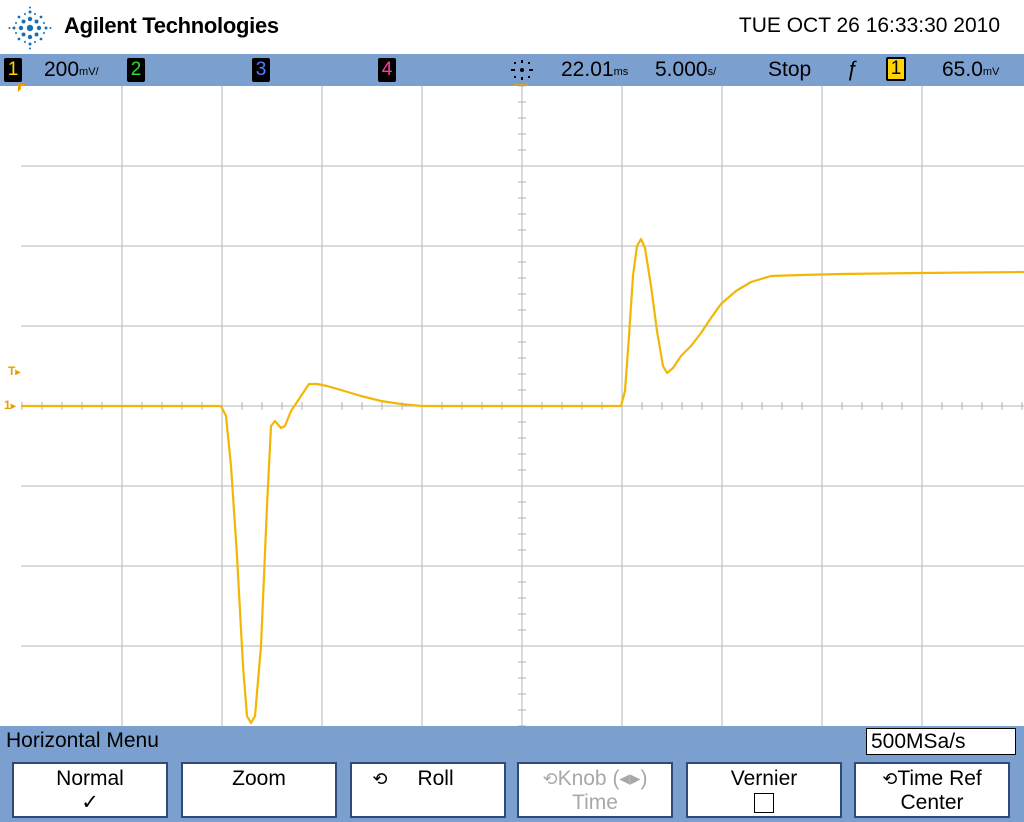 This screenshot has height=822, width=1024. I want to click on channel-1-scale: 200mV/, so click(71, 70).